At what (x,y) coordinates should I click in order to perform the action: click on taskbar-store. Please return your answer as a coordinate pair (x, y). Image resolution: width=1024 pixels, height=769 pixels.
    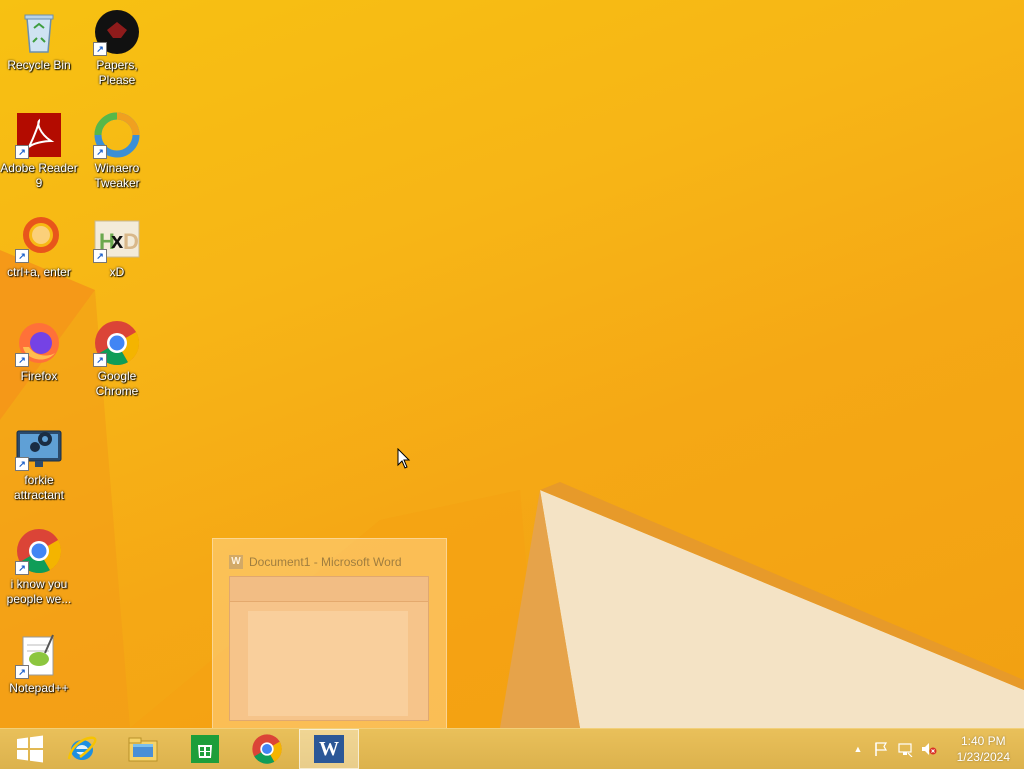
    Looking at the image, I should click on (205, 749).